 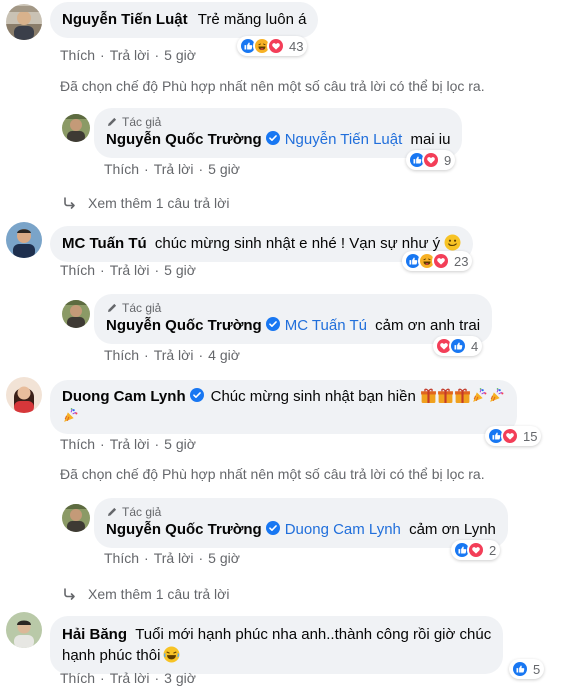 I want to click on reaction-count: 5, so click(x=537, y=669).